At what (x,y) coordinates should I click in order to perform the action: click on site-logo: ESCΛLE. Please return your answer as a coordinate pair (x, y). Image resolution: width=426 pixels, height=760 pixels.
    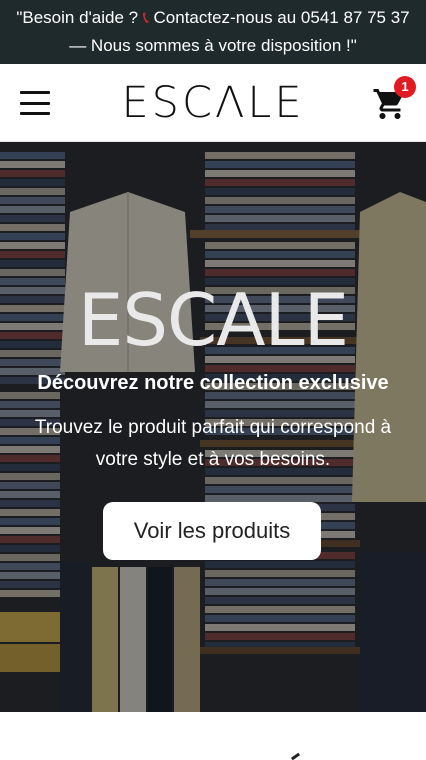
    Looking at the image, I should click on (213, 103).